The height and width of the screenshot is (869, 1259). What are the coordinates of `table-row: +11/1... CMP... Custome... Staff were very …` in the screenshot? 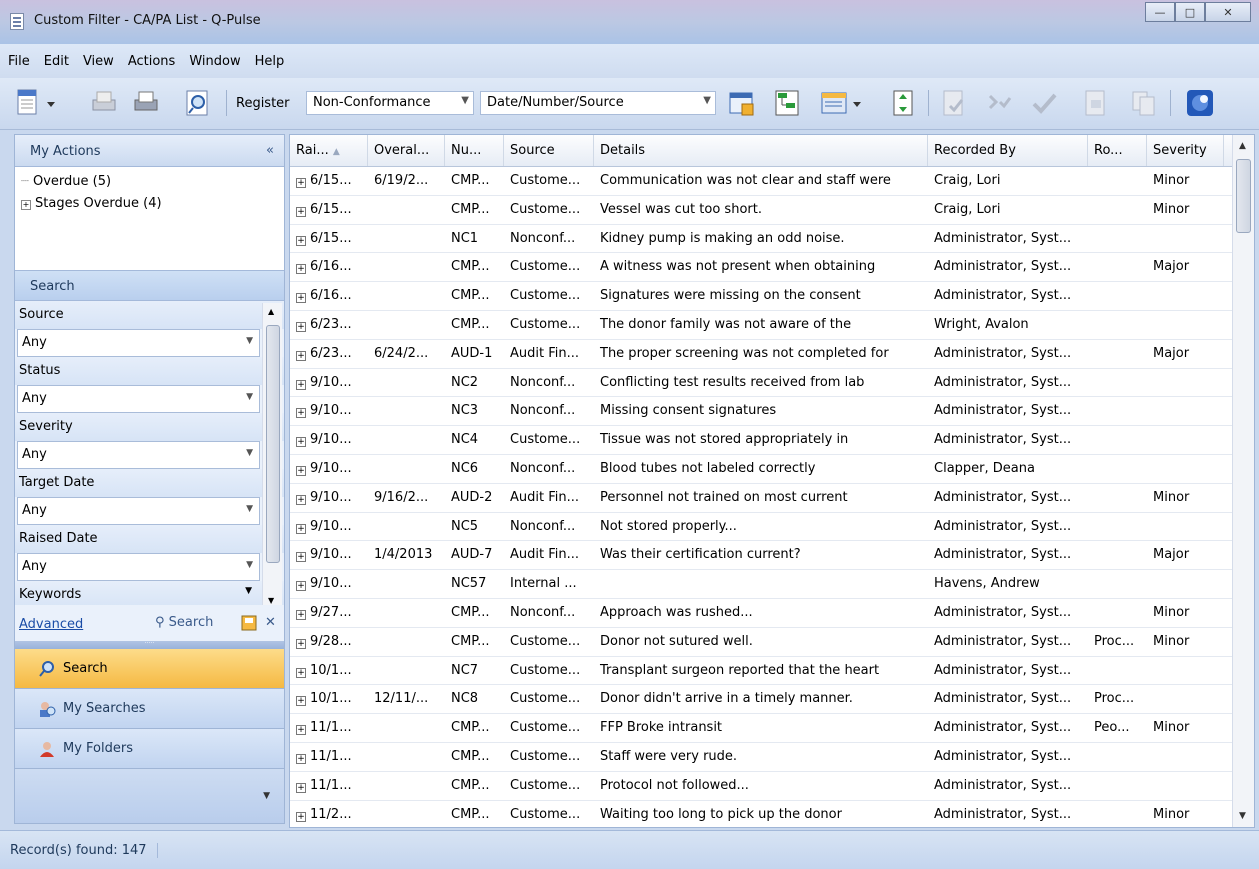 It's located at (772, 757).